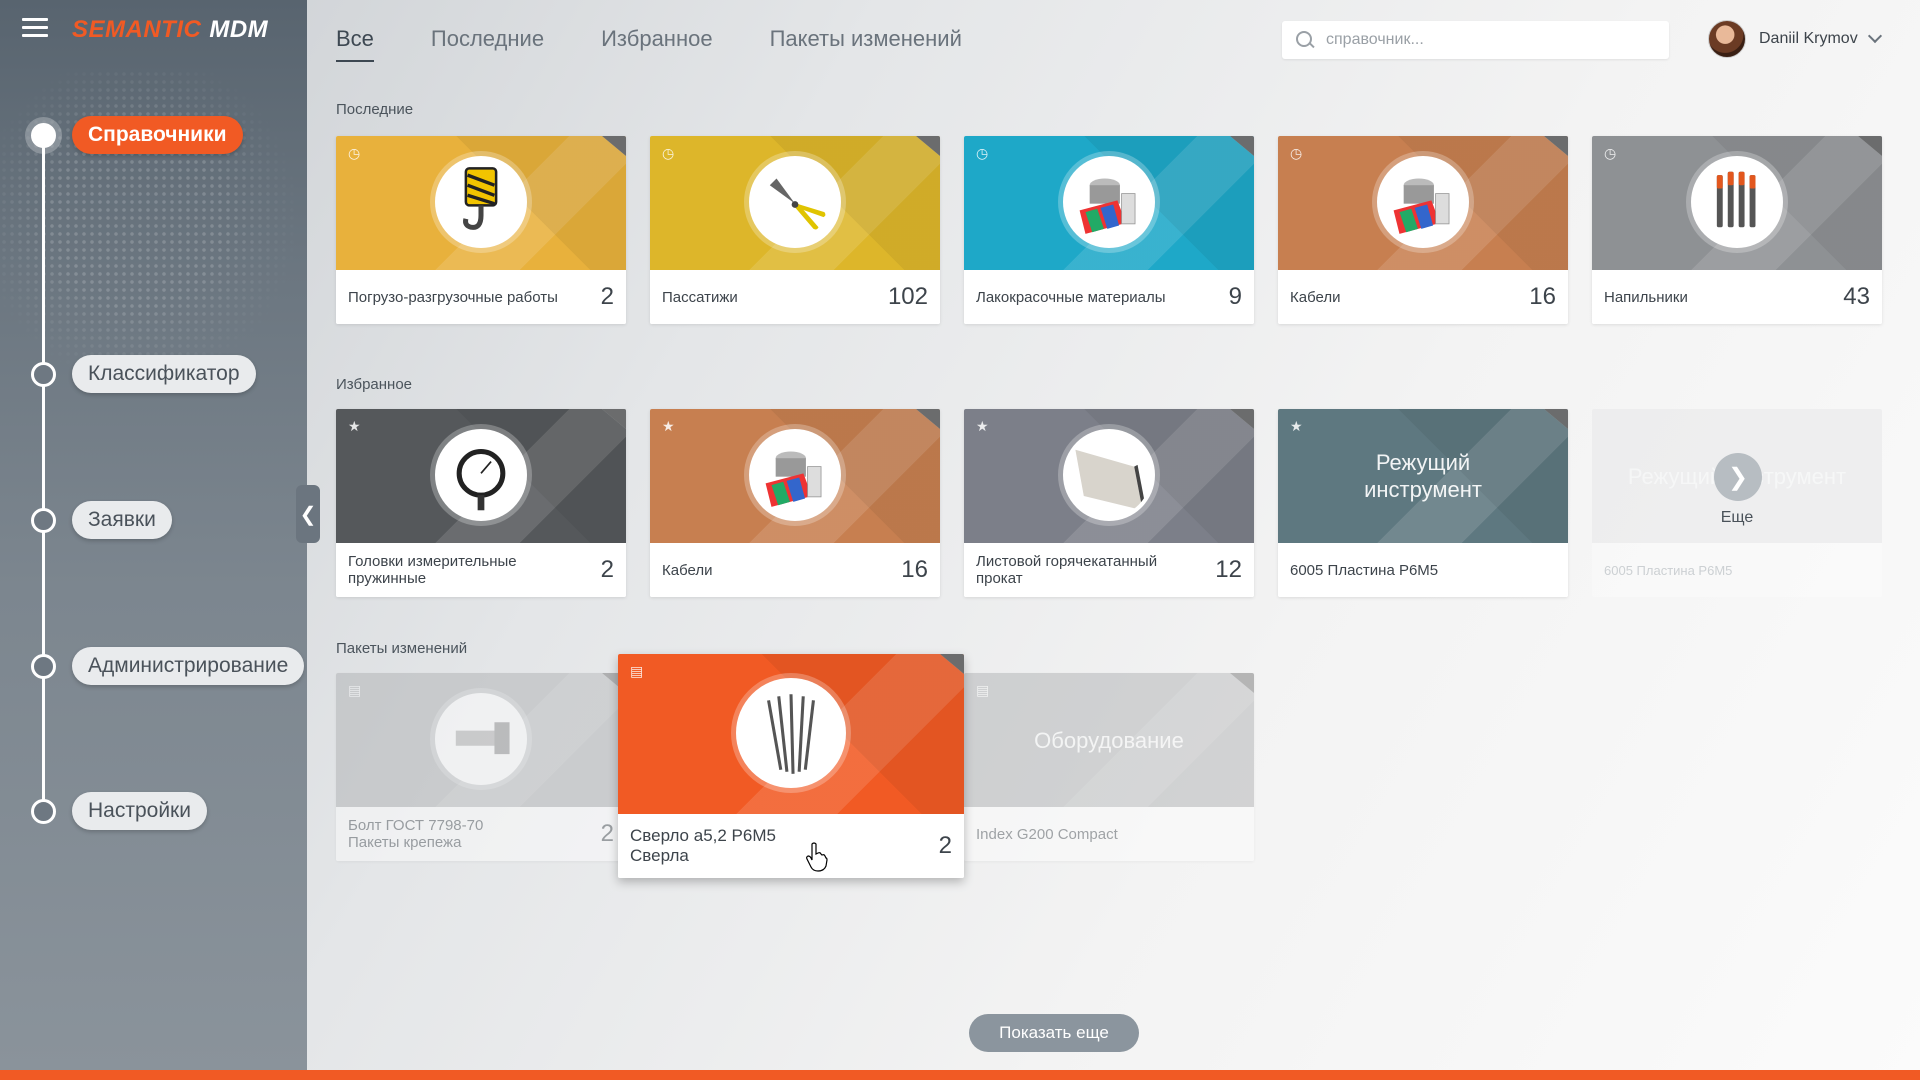 Image resolution: width=1920 pixels, height=1080 pixels. I want to click on section-title-packages: Пакеты изменений, so click(402, 648).